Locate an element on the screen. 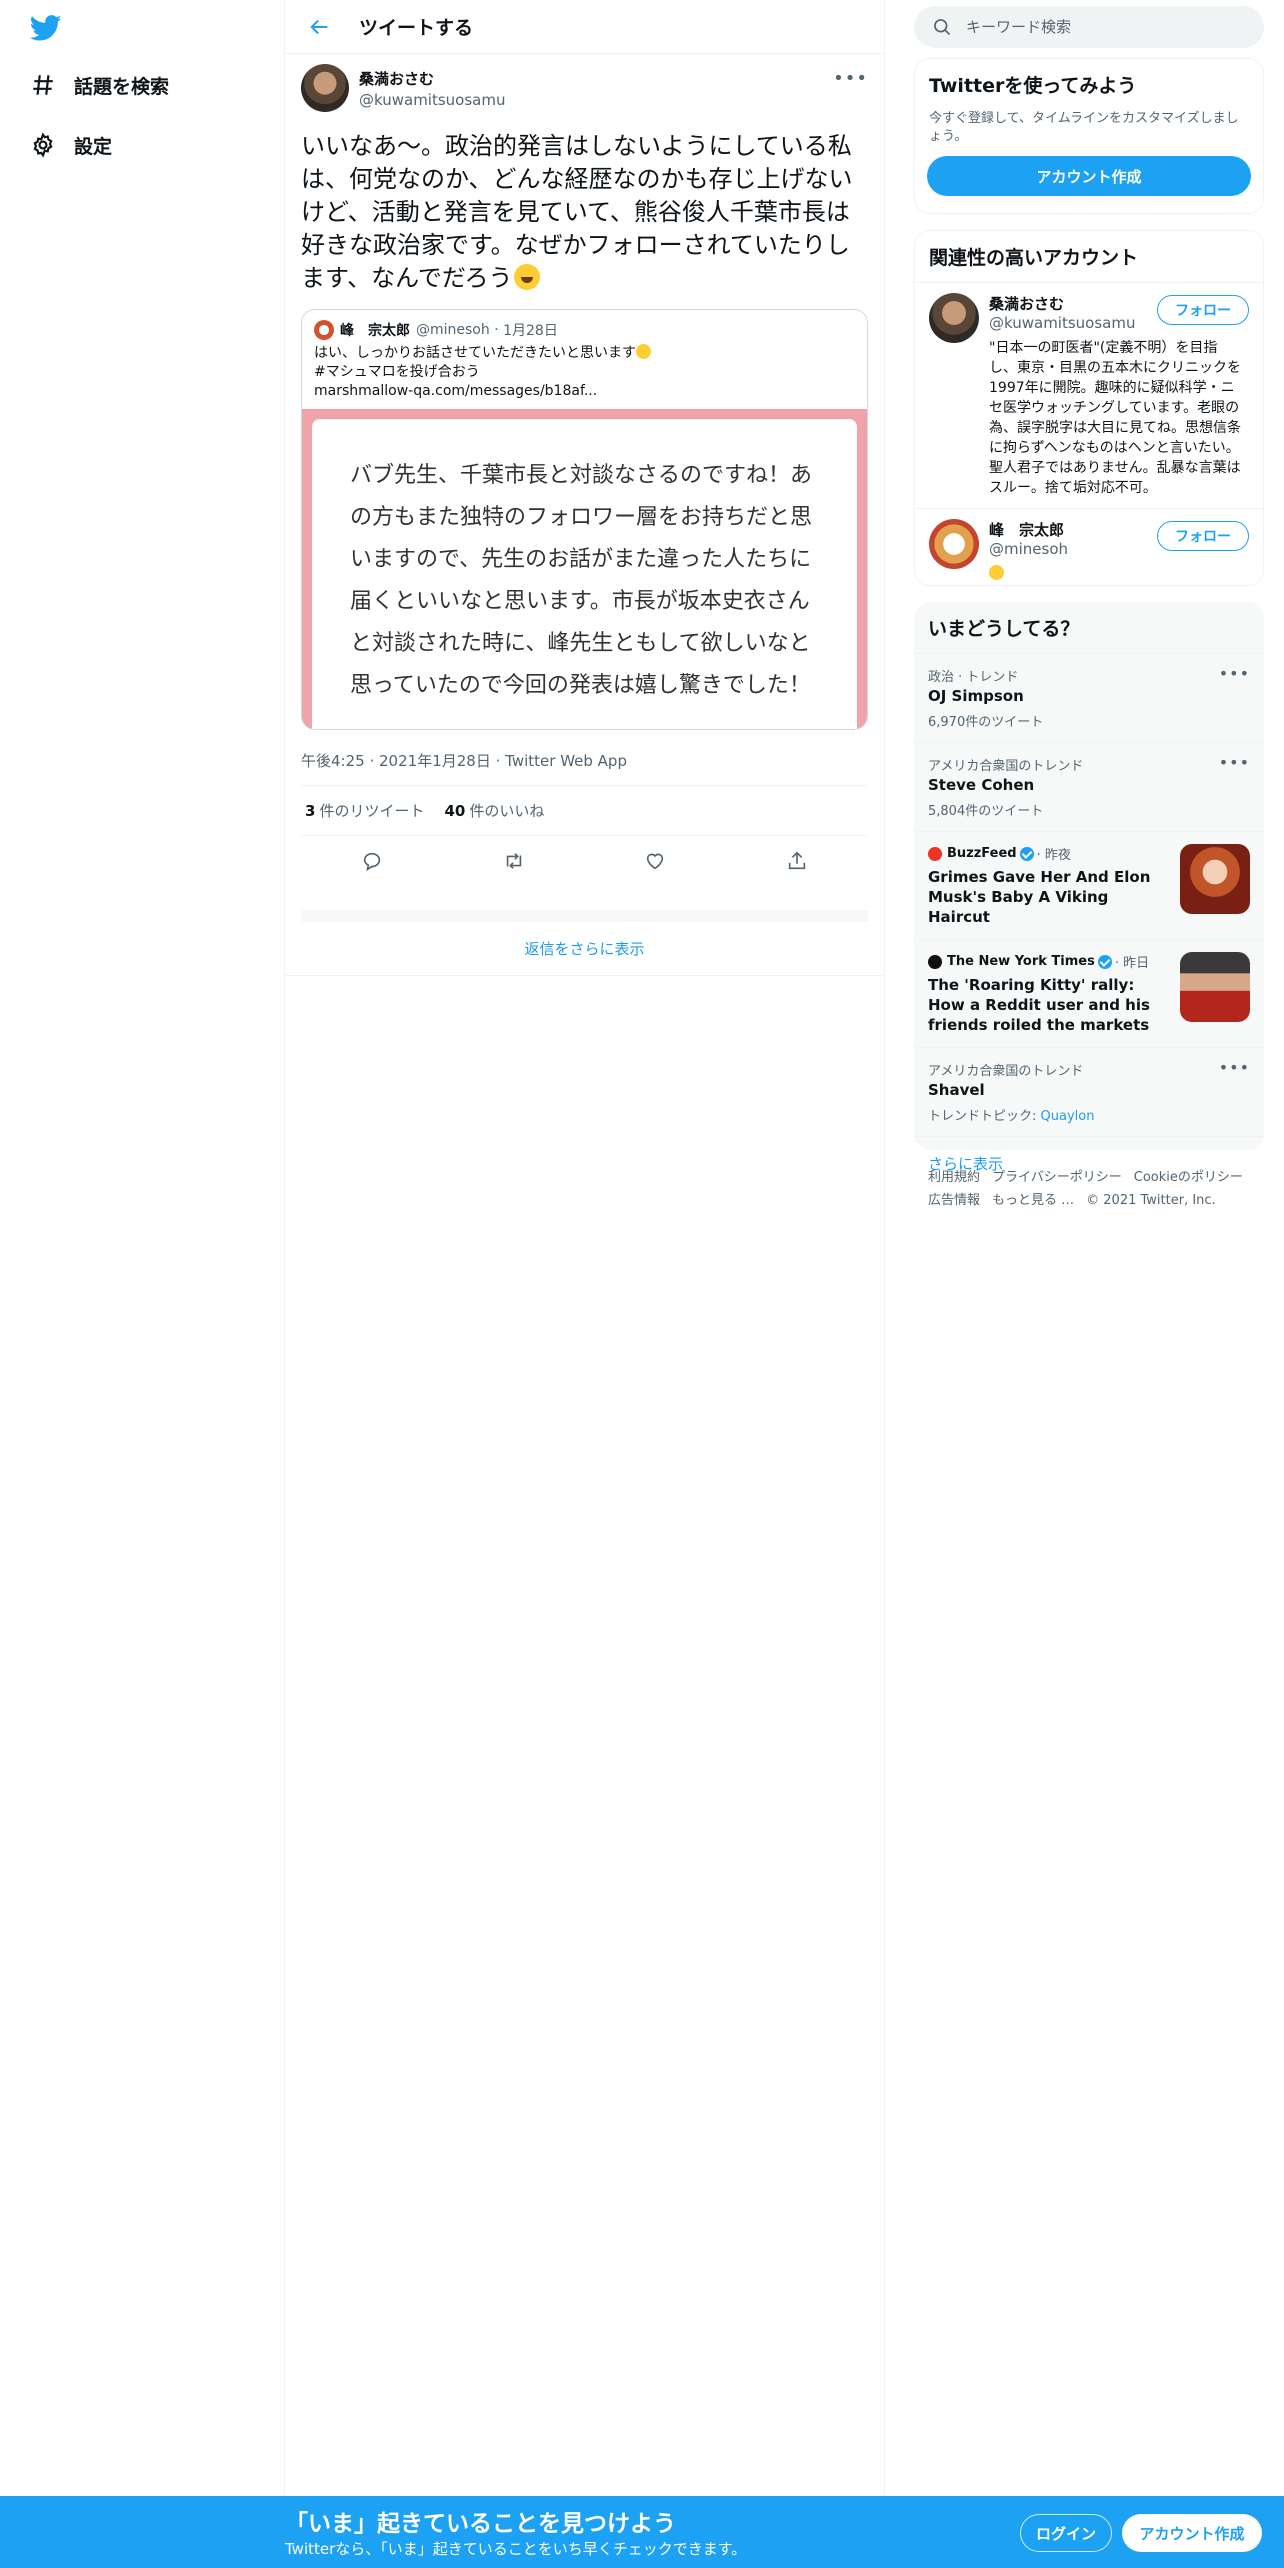  nav-explore-label: 話題を検索 is located at coordinates (122, 86).